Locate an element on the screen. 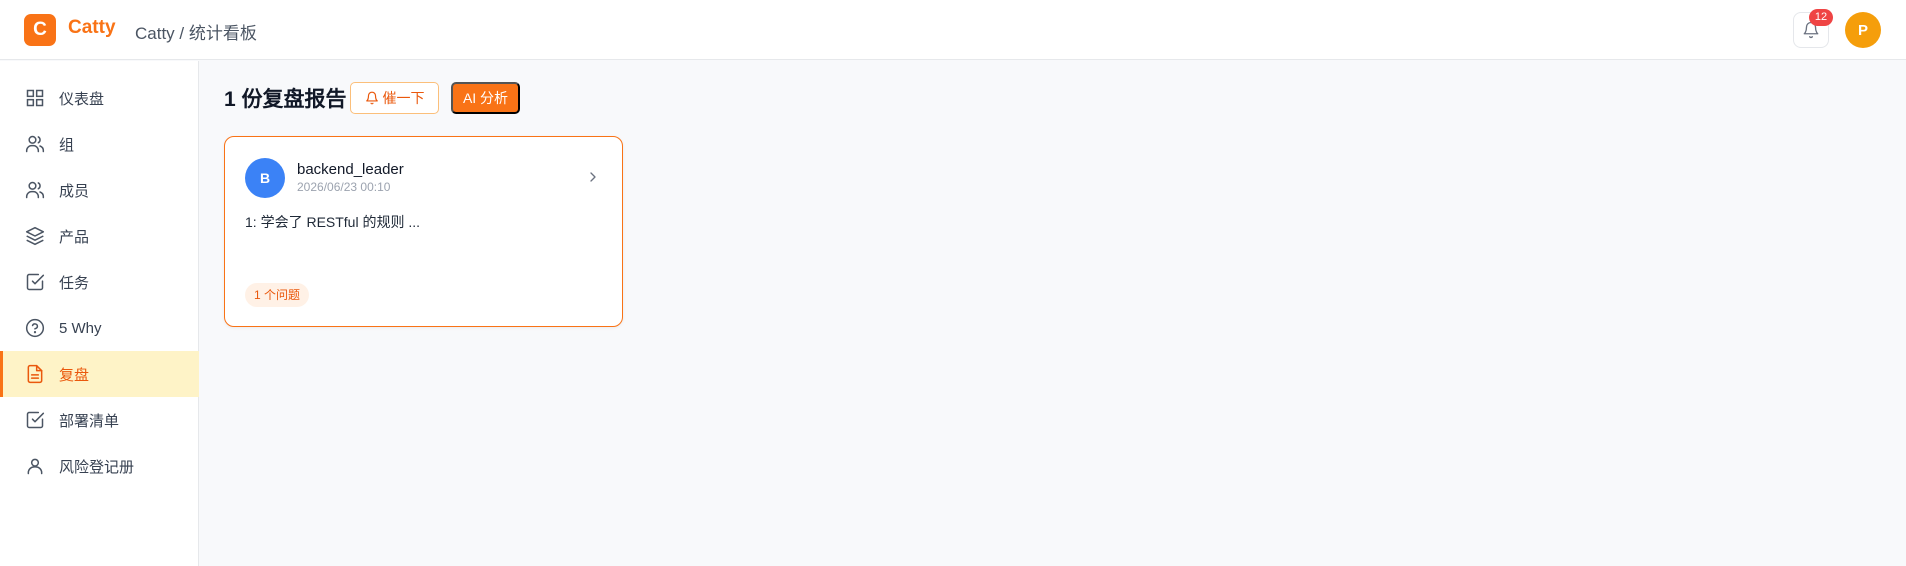  remind-button-label: 催一下 is located at coordinates (403, 98).